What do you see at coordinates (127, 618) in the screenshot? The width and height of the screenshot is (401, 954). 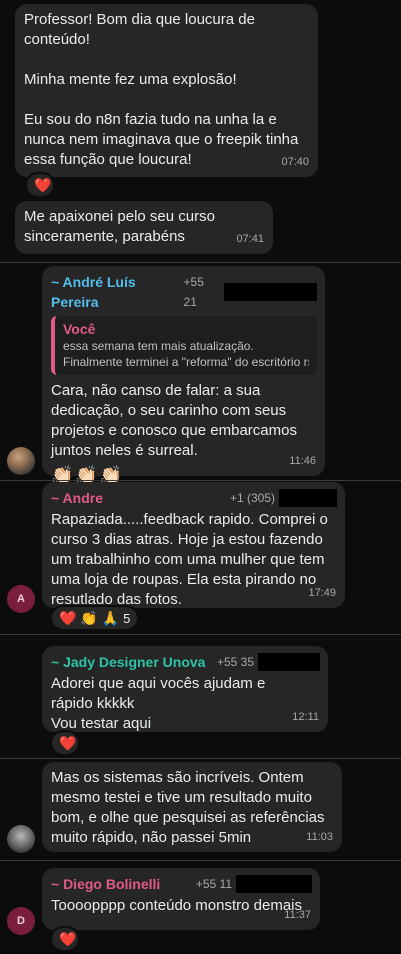 I see `reaction-count: 5` at bounding box center [127, 618].